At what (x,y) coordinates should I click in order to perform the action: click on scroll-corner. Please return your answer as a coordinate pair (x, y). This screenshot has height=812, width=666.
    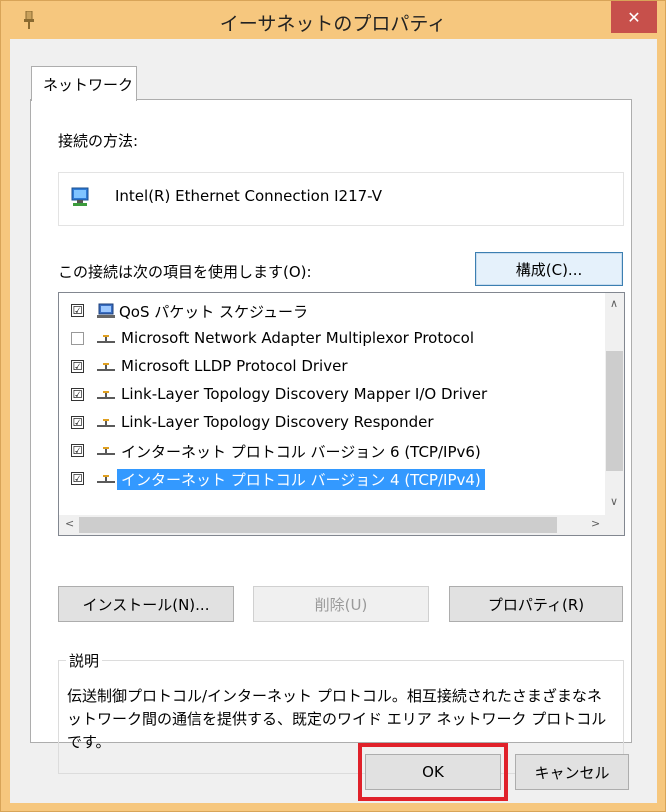
    Looking at the image, I should click on (614, 525).